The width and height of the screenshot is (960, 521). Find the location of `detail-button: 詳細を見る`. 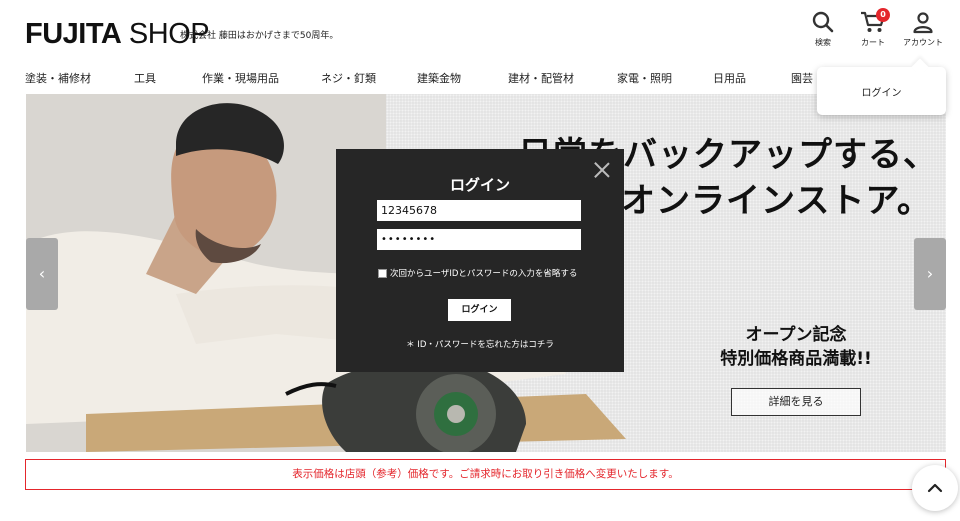

detail-button: 詳細を見る is located at coordinates (796, 402).